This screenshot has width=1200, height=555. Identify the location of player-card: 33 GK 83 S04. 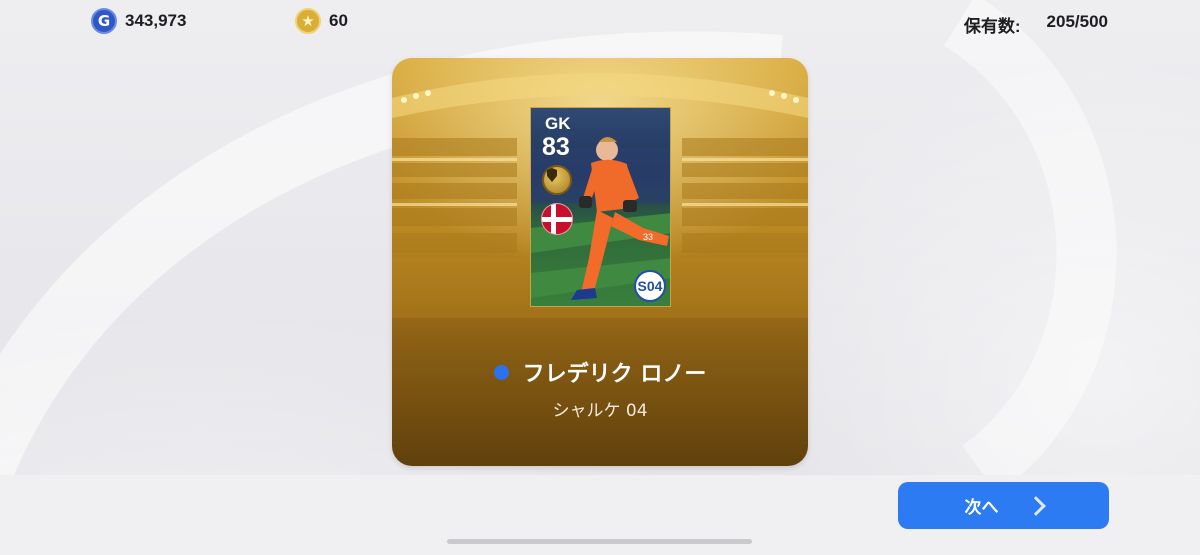
(600, 207).